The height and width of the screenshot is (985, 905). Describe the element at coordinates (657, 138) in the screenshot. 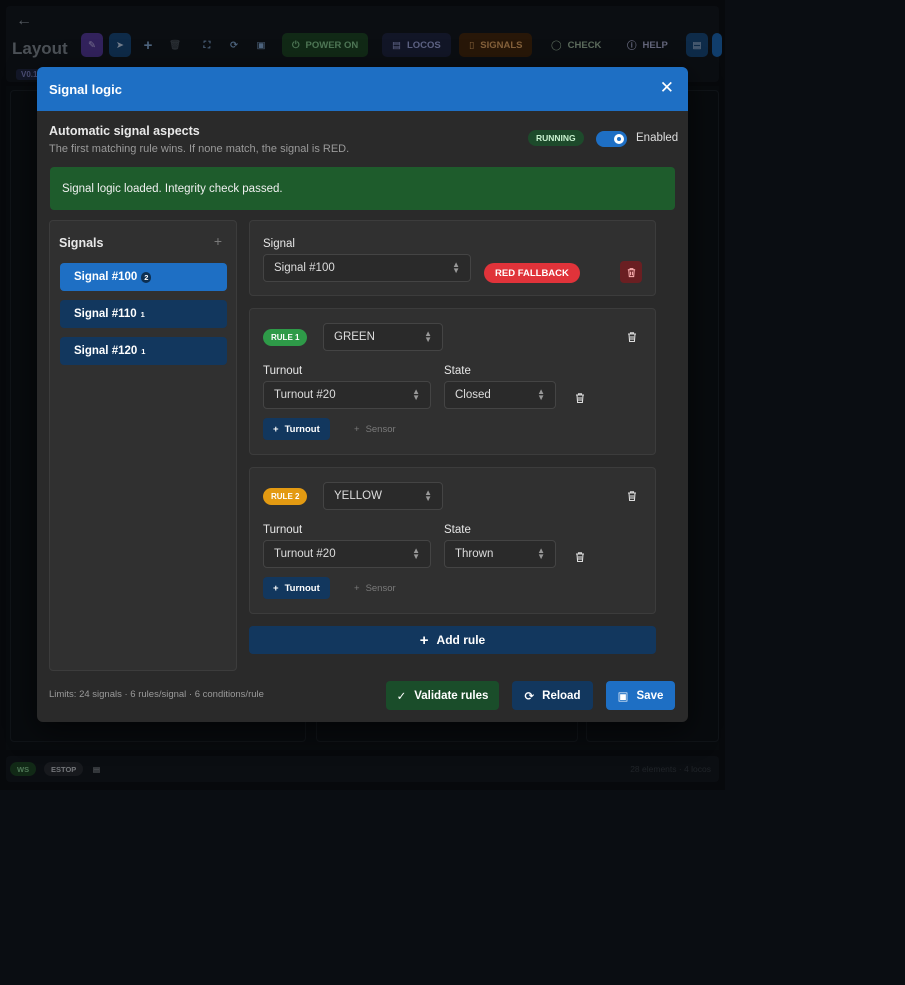

I see `enabled-label: Enabled` at that location.